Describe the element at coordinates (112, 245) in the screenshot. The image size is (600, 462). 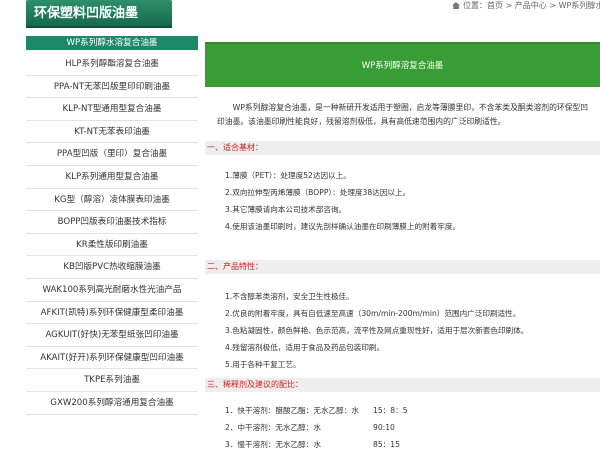
I see `sidebar-item: KR柔性版印刷油墨` at that location.